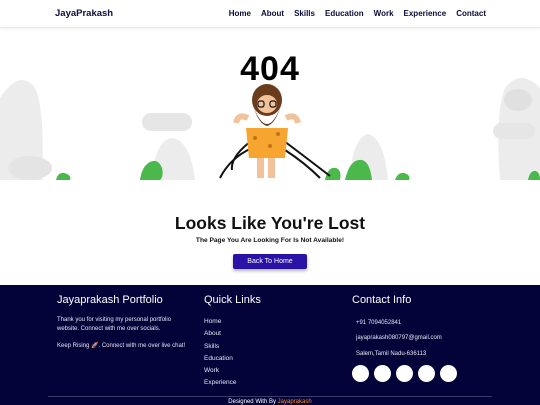 The height and width of the screenshot is (405, 540). I want to click on rock-right-illustration, so click(432, 129).